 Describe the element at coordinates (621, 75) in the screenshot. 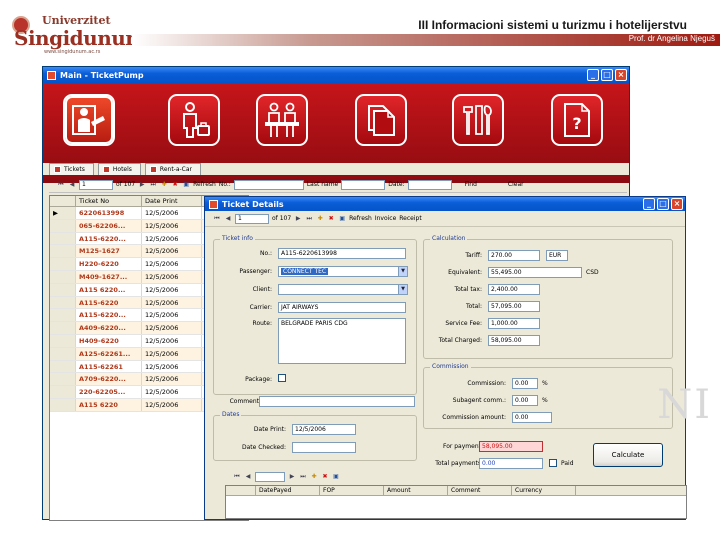

I see `close-button: ×` at that location.